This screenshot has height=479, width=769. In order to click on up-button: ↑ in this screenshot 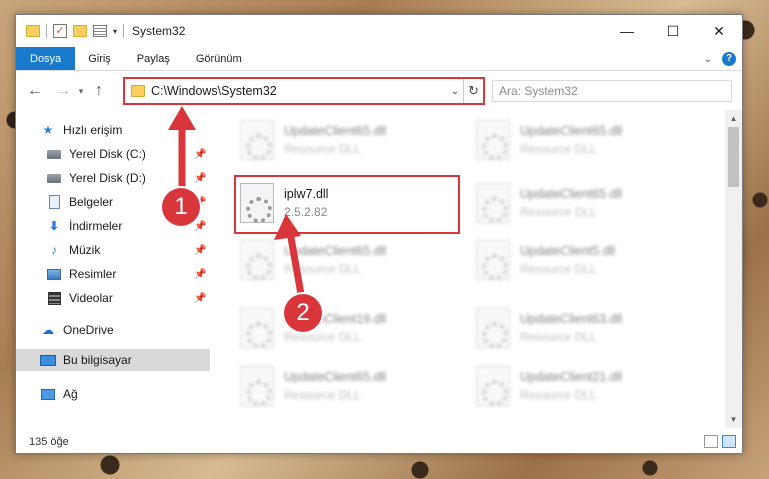, I will do `click(99, 91)`.